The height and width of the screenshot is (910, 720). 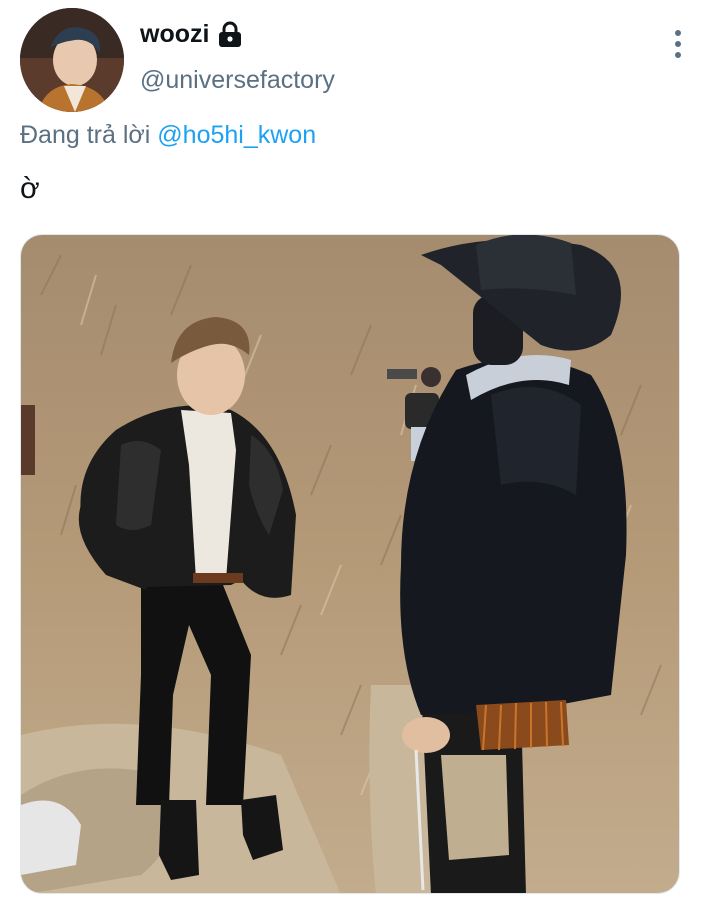 I want to click on avatar-image, so click(x=72, y=60).